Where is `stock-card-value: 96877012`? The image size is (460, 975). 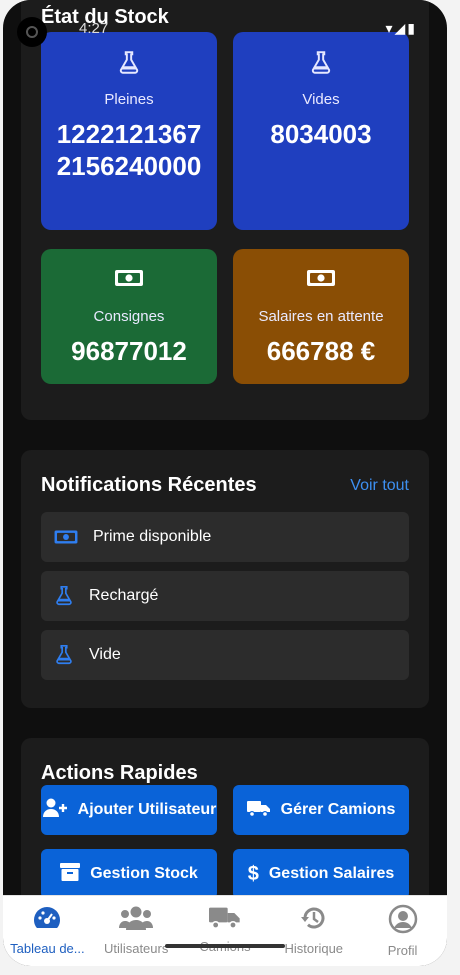
stock-card-value: 96877012 is located at coordinates (129, 351).